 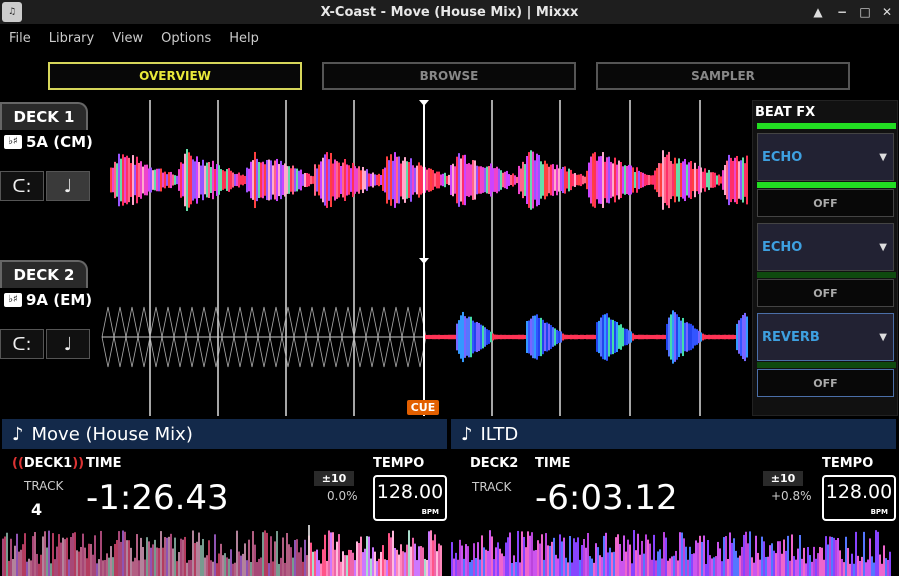 What do you see at coordinates (186, 38) in the screenshot?
I see `menu-options: Options` at bounding box center [186, 38].